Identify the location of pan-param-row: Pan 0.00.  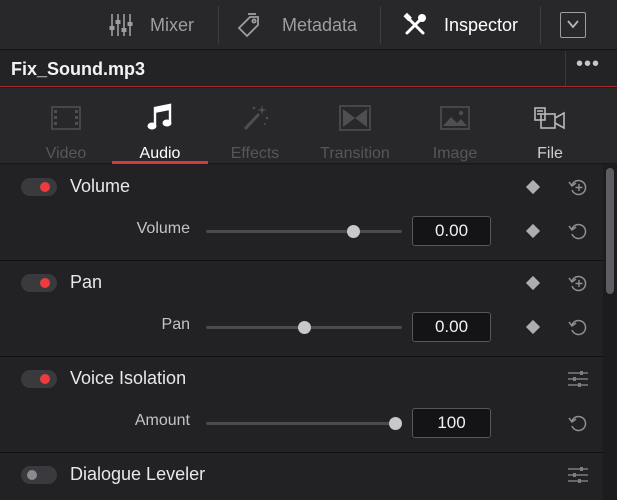
(301, 327).